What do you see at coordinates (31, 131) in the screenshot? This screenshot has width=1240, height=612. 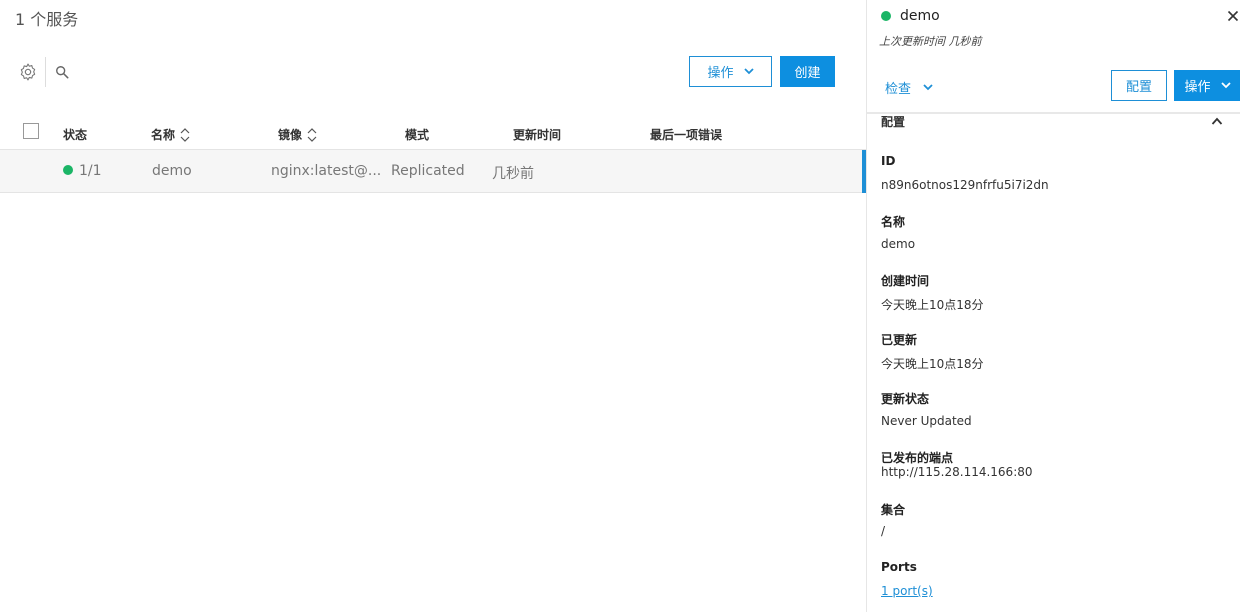 I see `select-all-checkbox` at bounding box center [31, 131].